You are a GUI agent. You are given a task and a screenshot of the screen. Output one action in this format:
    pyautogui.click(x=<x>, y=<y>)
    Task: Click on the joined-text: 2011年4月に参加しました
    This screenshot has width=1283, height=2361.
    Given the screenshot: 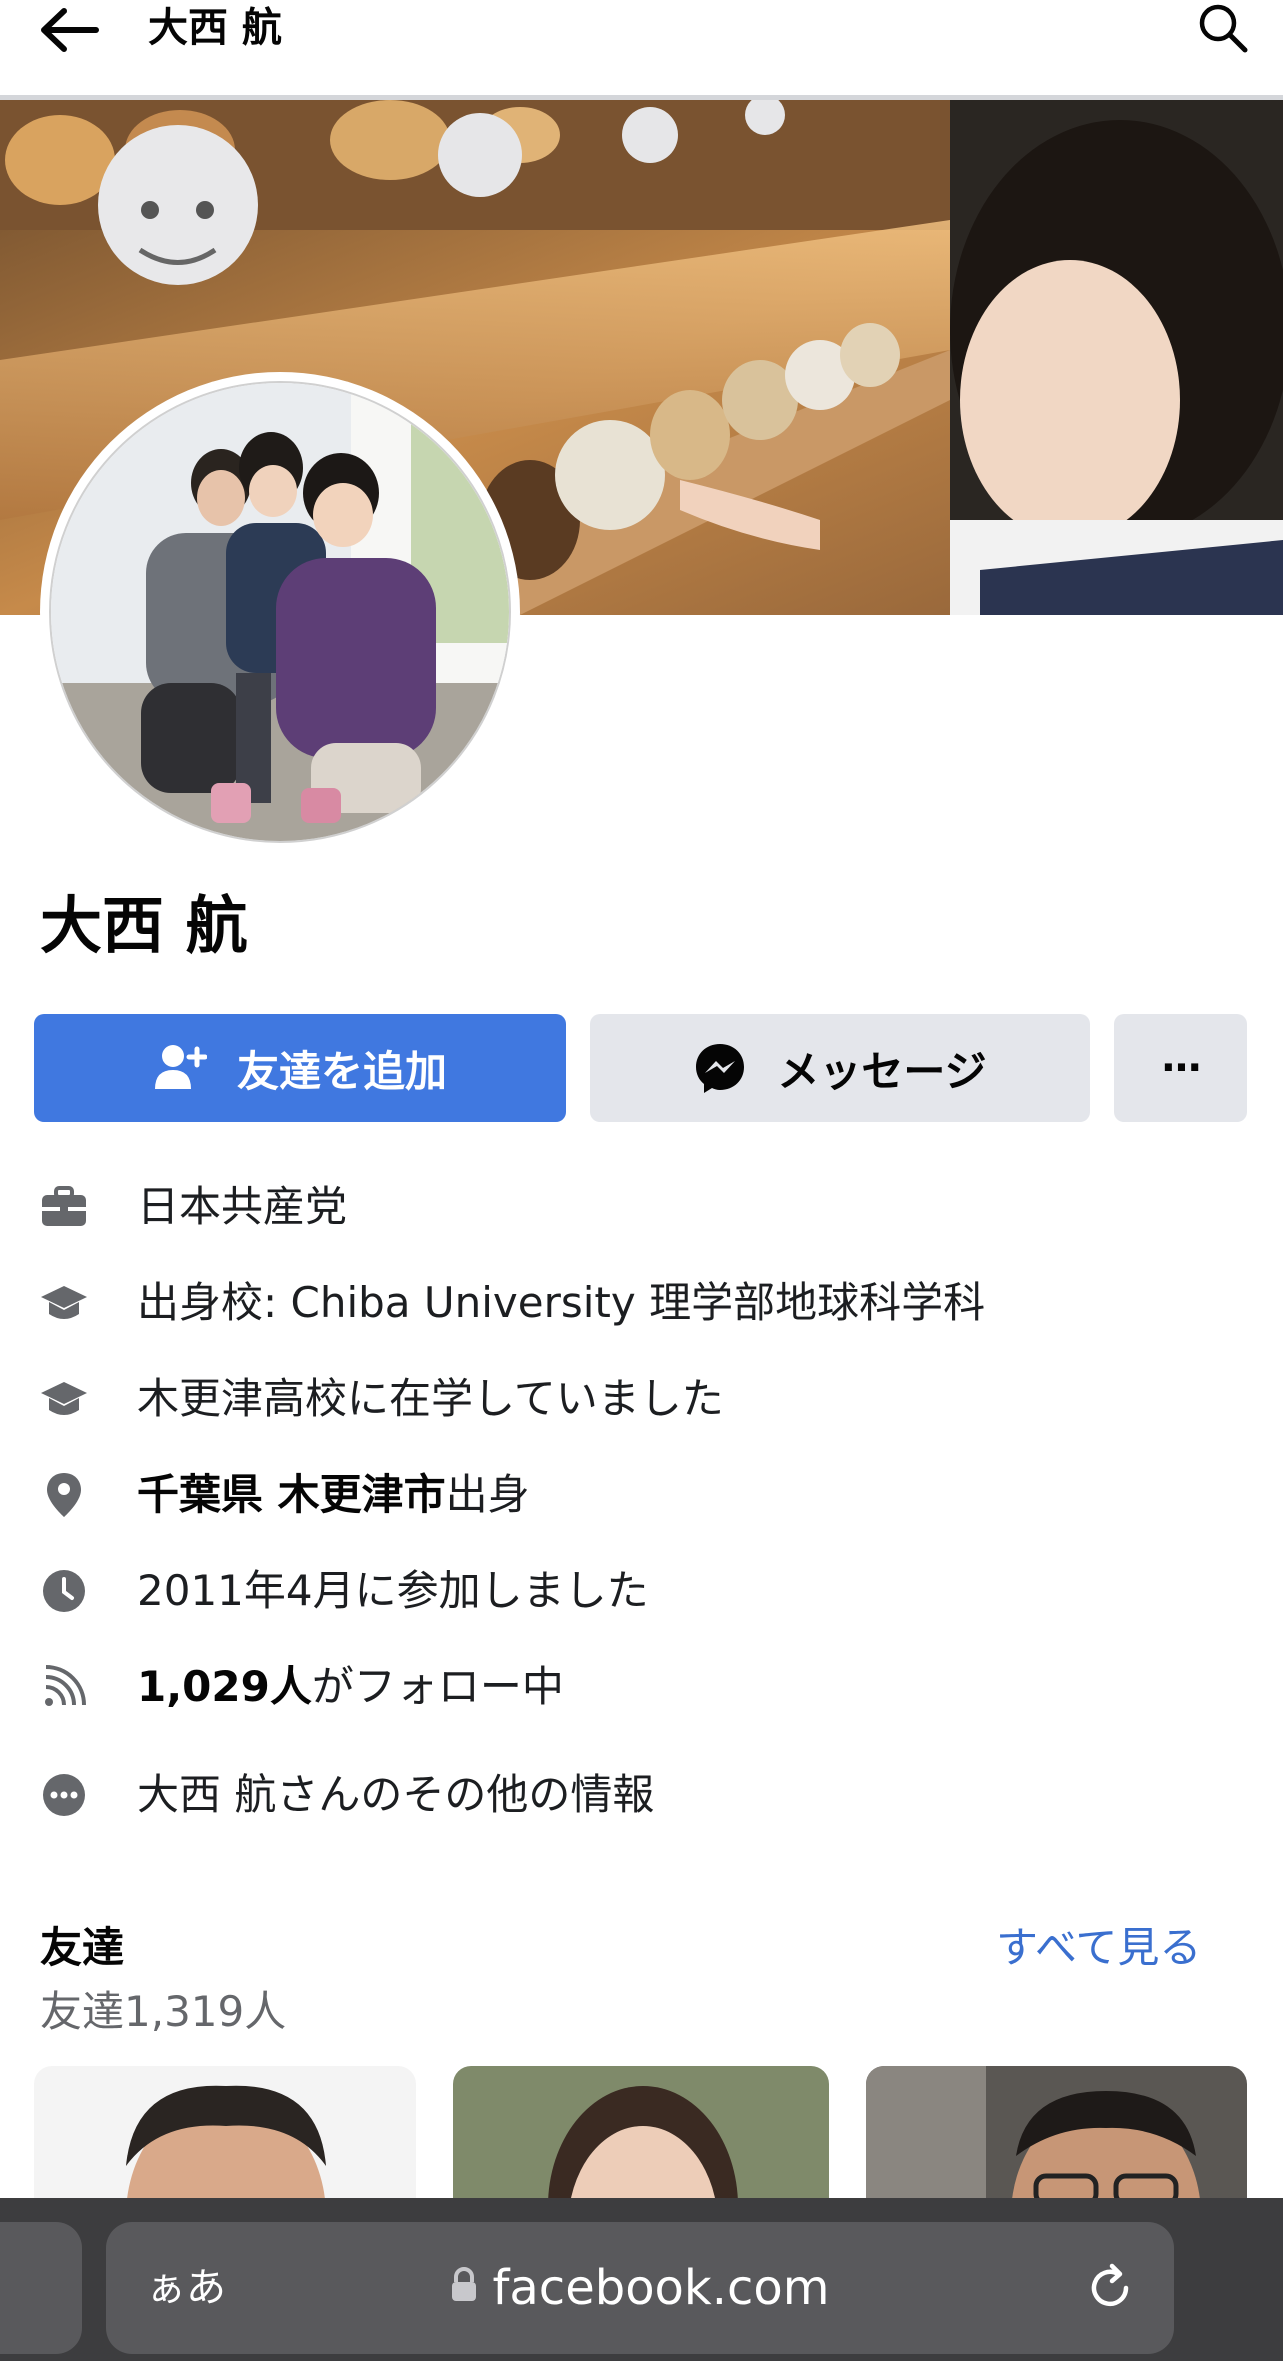 What is the action you would take?
    pyautogui.click(x=393, y=1590)
    